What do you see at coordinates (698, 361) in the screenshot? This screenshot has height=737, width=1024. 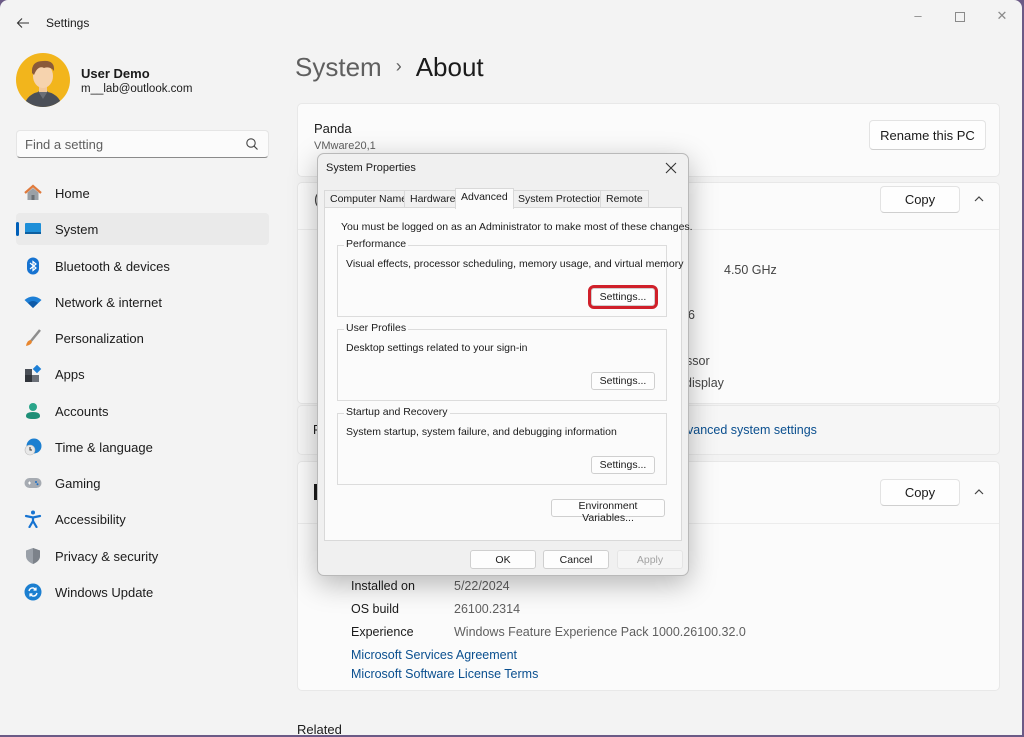 I see `spec-value-fragment: ssor` at bounding box center [698, 361].